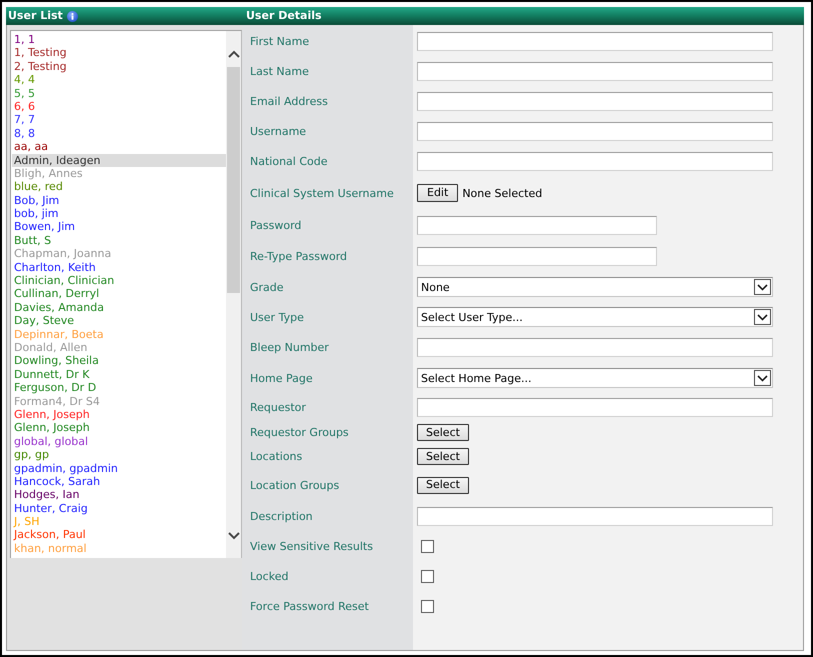  What do you see at coordinates (234, 54) in the screenshot?
I see `chevron-up-icon` at bounding box center [234, 54].